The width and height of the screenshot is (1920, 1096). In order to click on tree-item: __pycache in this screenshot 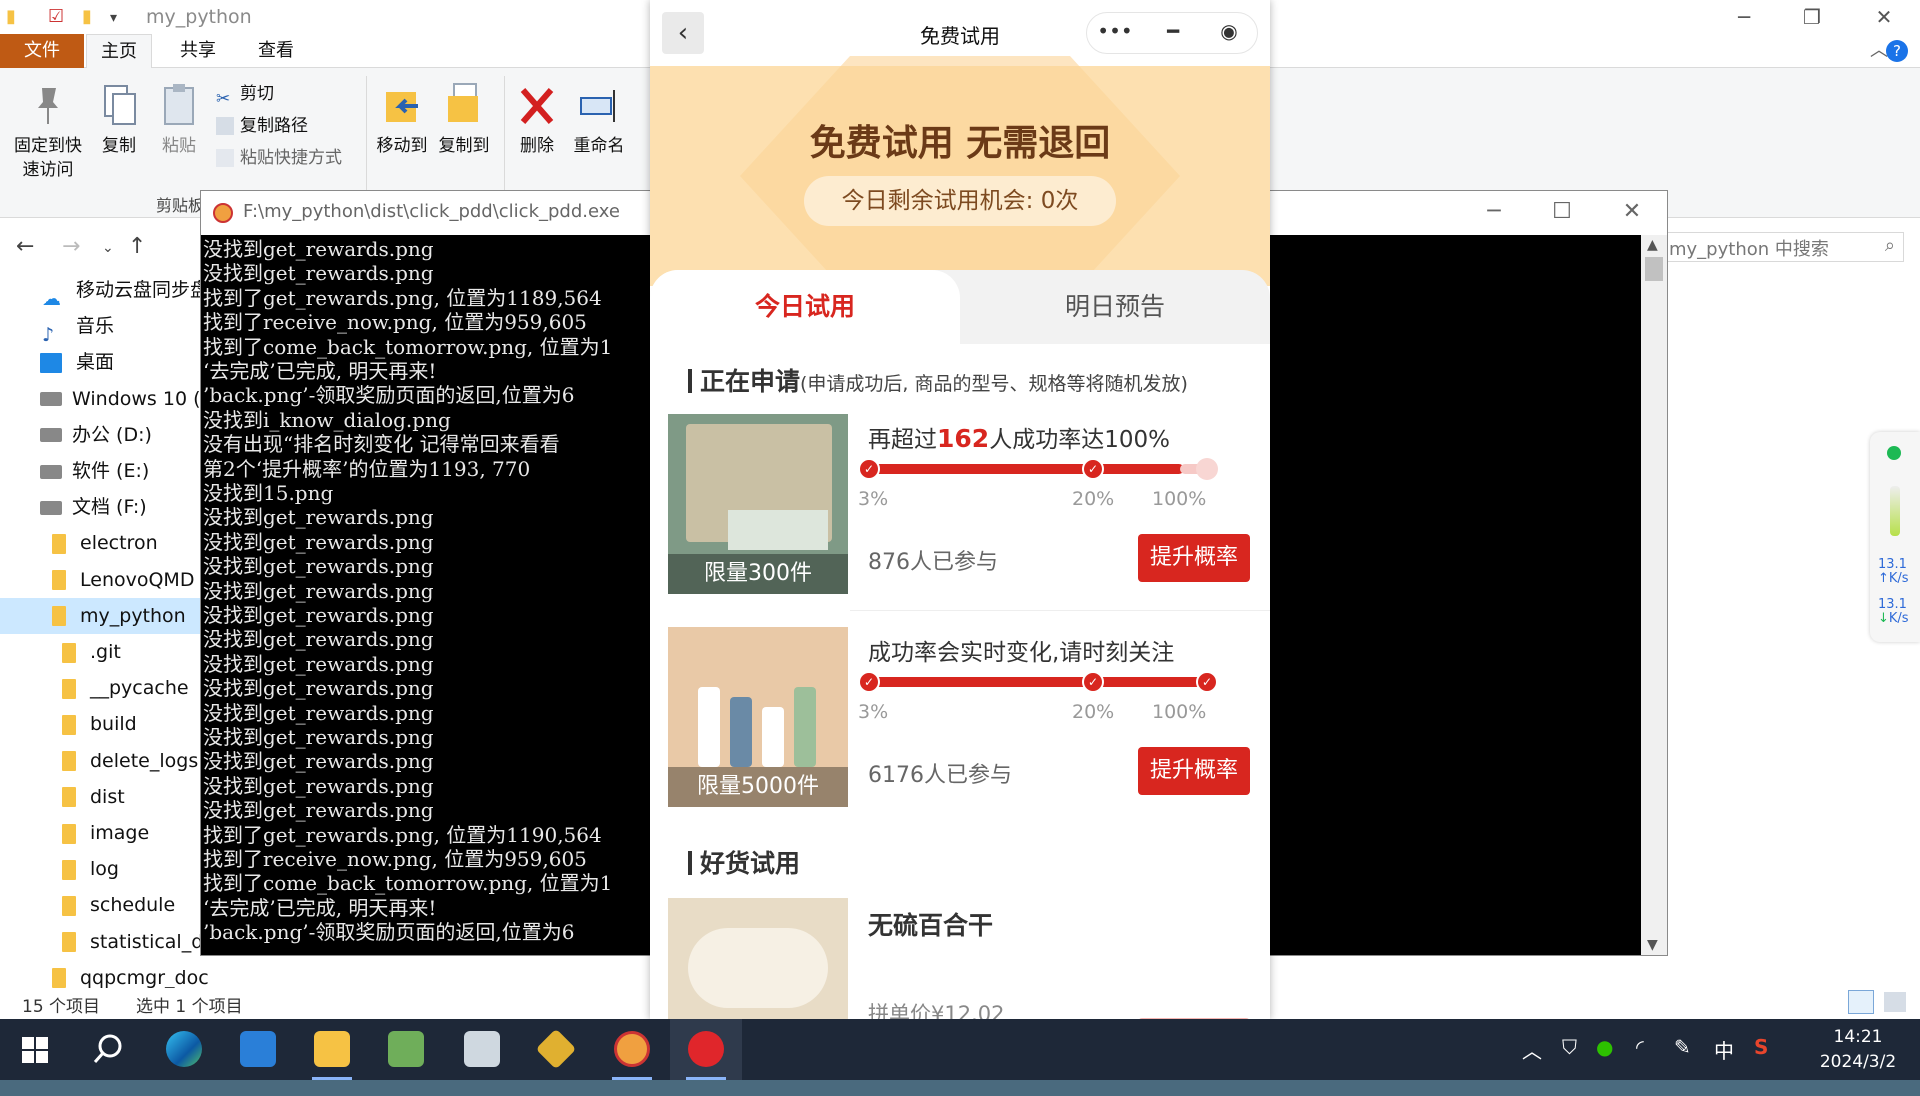, I will do `click(105, 688)`.